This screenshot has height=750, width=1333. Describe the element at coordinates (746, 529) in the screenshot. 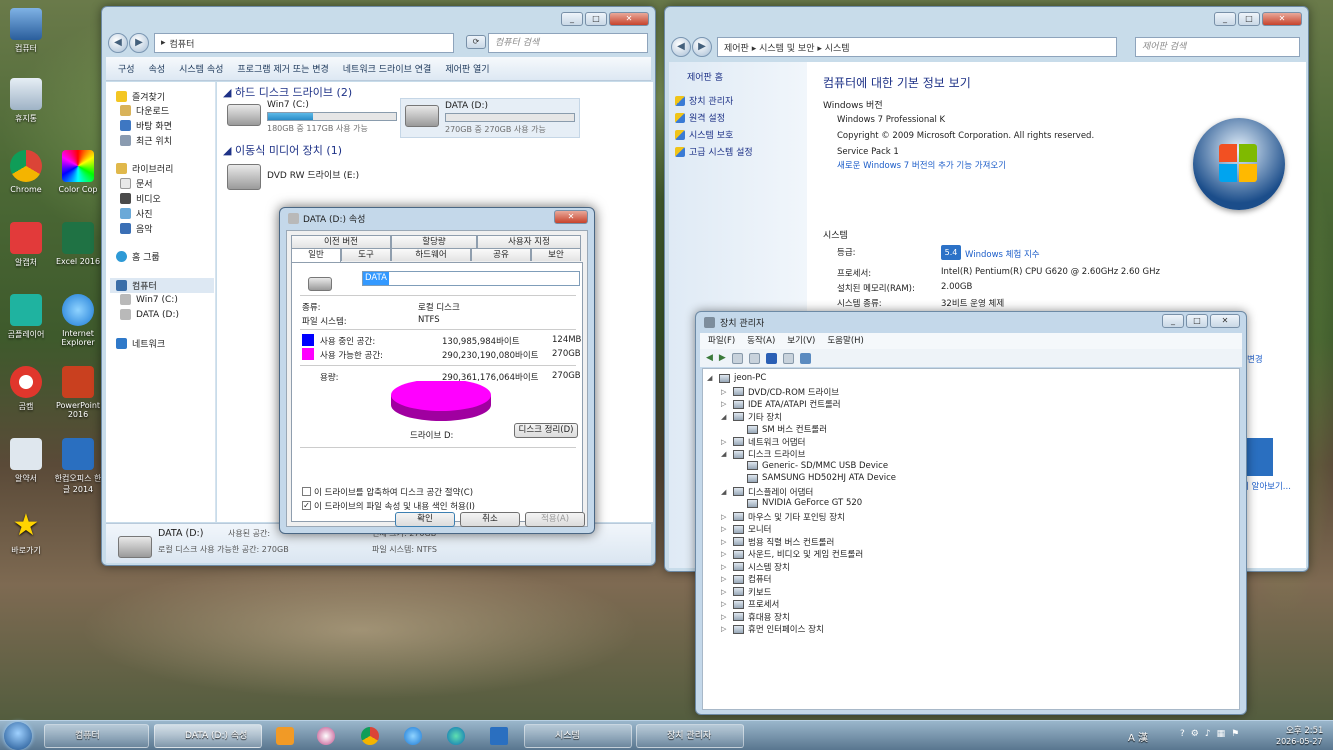

I see `device-tree-node: ▷ 모니터` at that location.